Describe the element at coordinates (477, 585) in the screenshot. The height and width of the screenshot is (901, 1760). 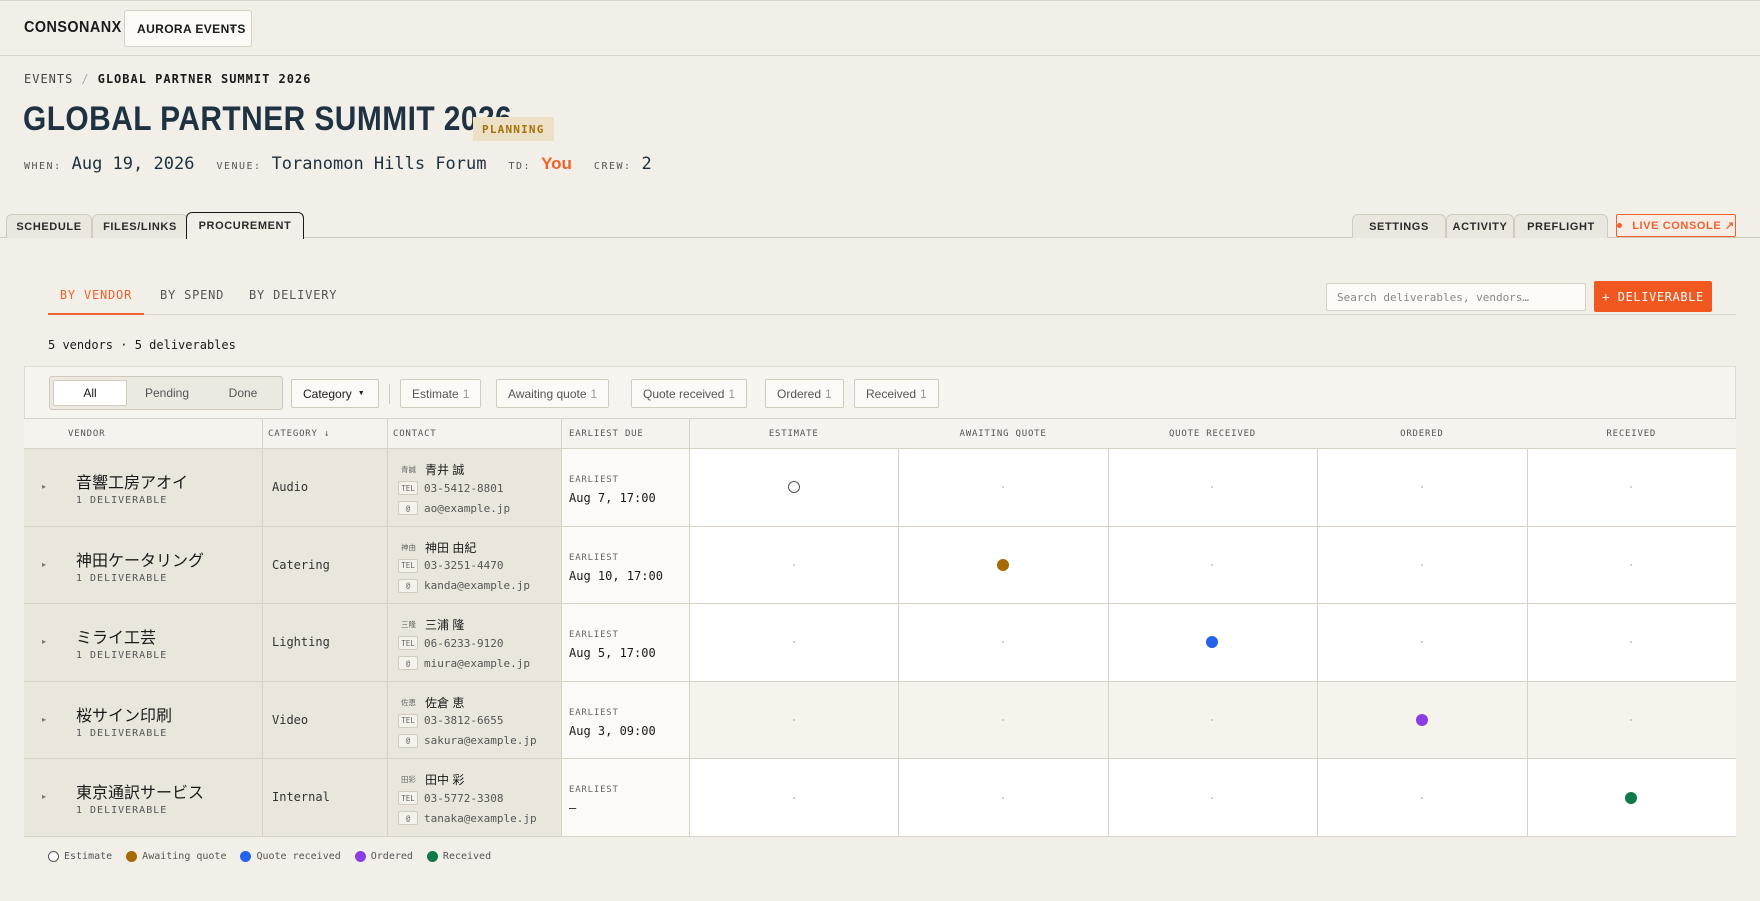
I see `contact-email: kanda@example.jp` at that location.